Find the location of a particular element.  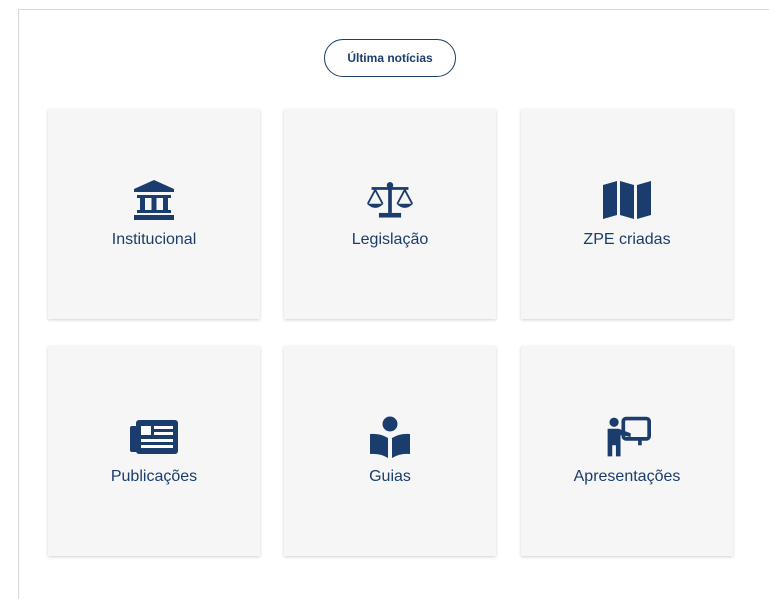

card-legislacao: Legislação is located at coordinates (390, 214).